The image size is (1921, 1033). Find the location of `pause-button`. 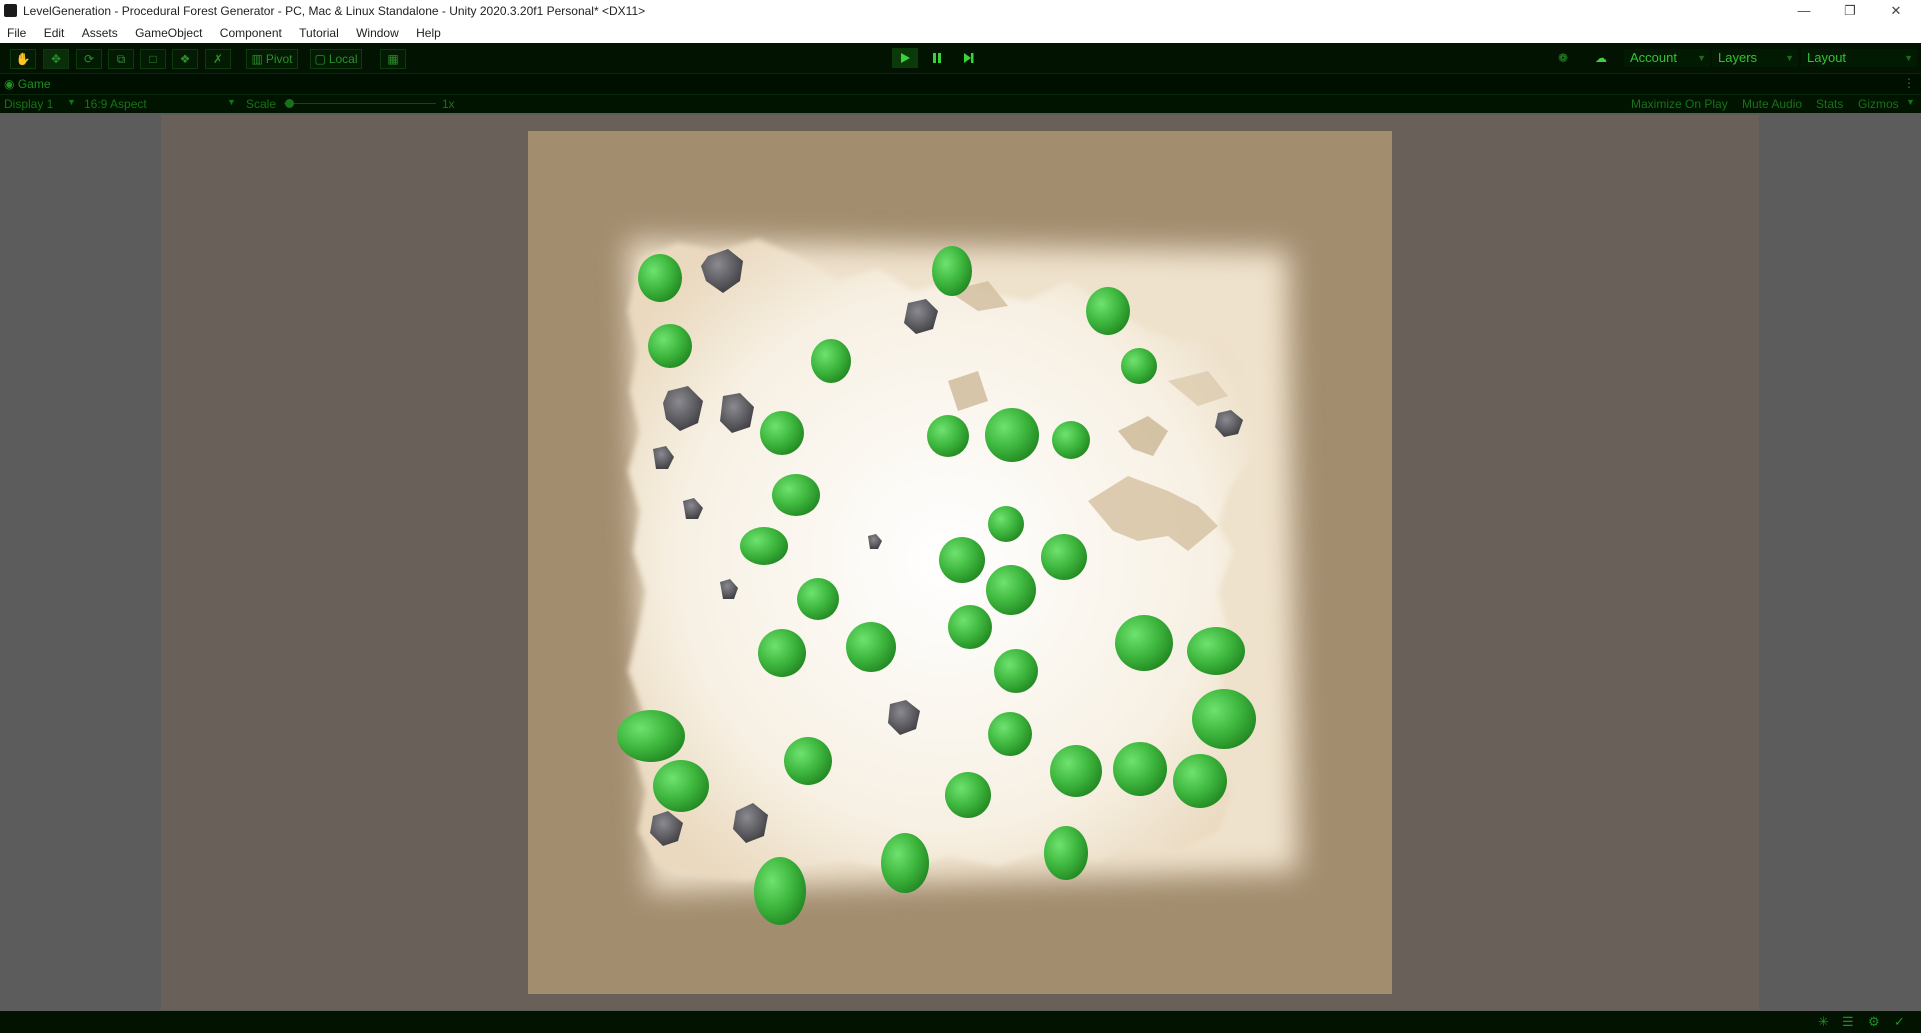

pause-button is located at coordinates (937, 58).